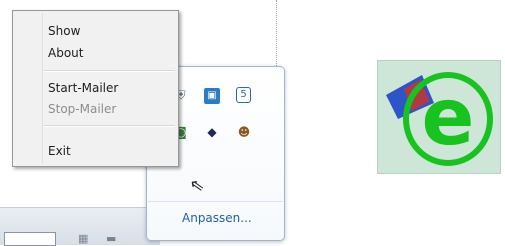 The width and height of the screenshot is (505, 246). I want to click on app-logo: e, so click(439, 117).